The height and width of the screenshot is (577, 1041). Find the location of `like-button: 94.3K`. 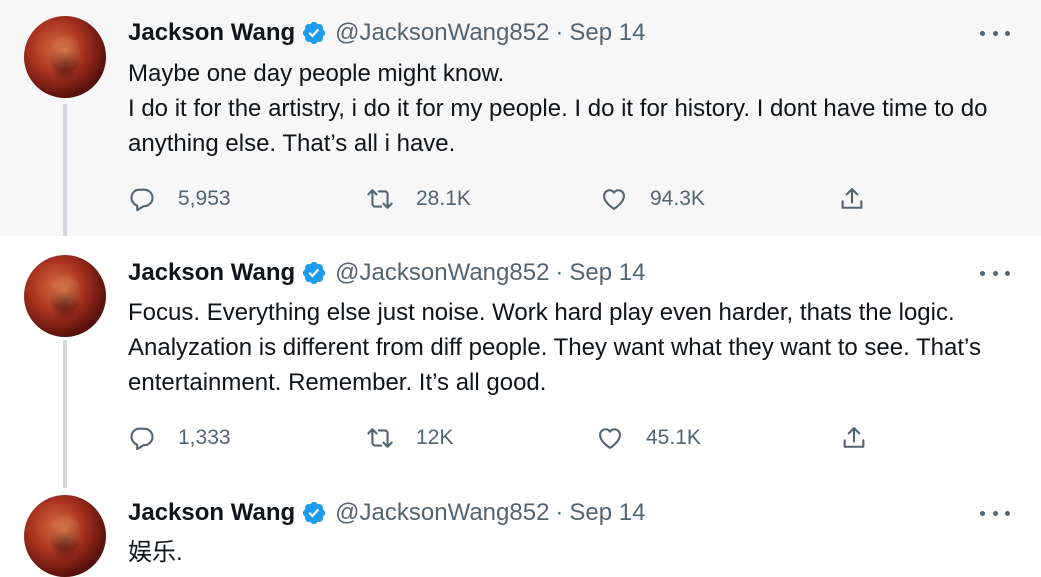

like-button: 94.3K is located at coordinates (652, 199).